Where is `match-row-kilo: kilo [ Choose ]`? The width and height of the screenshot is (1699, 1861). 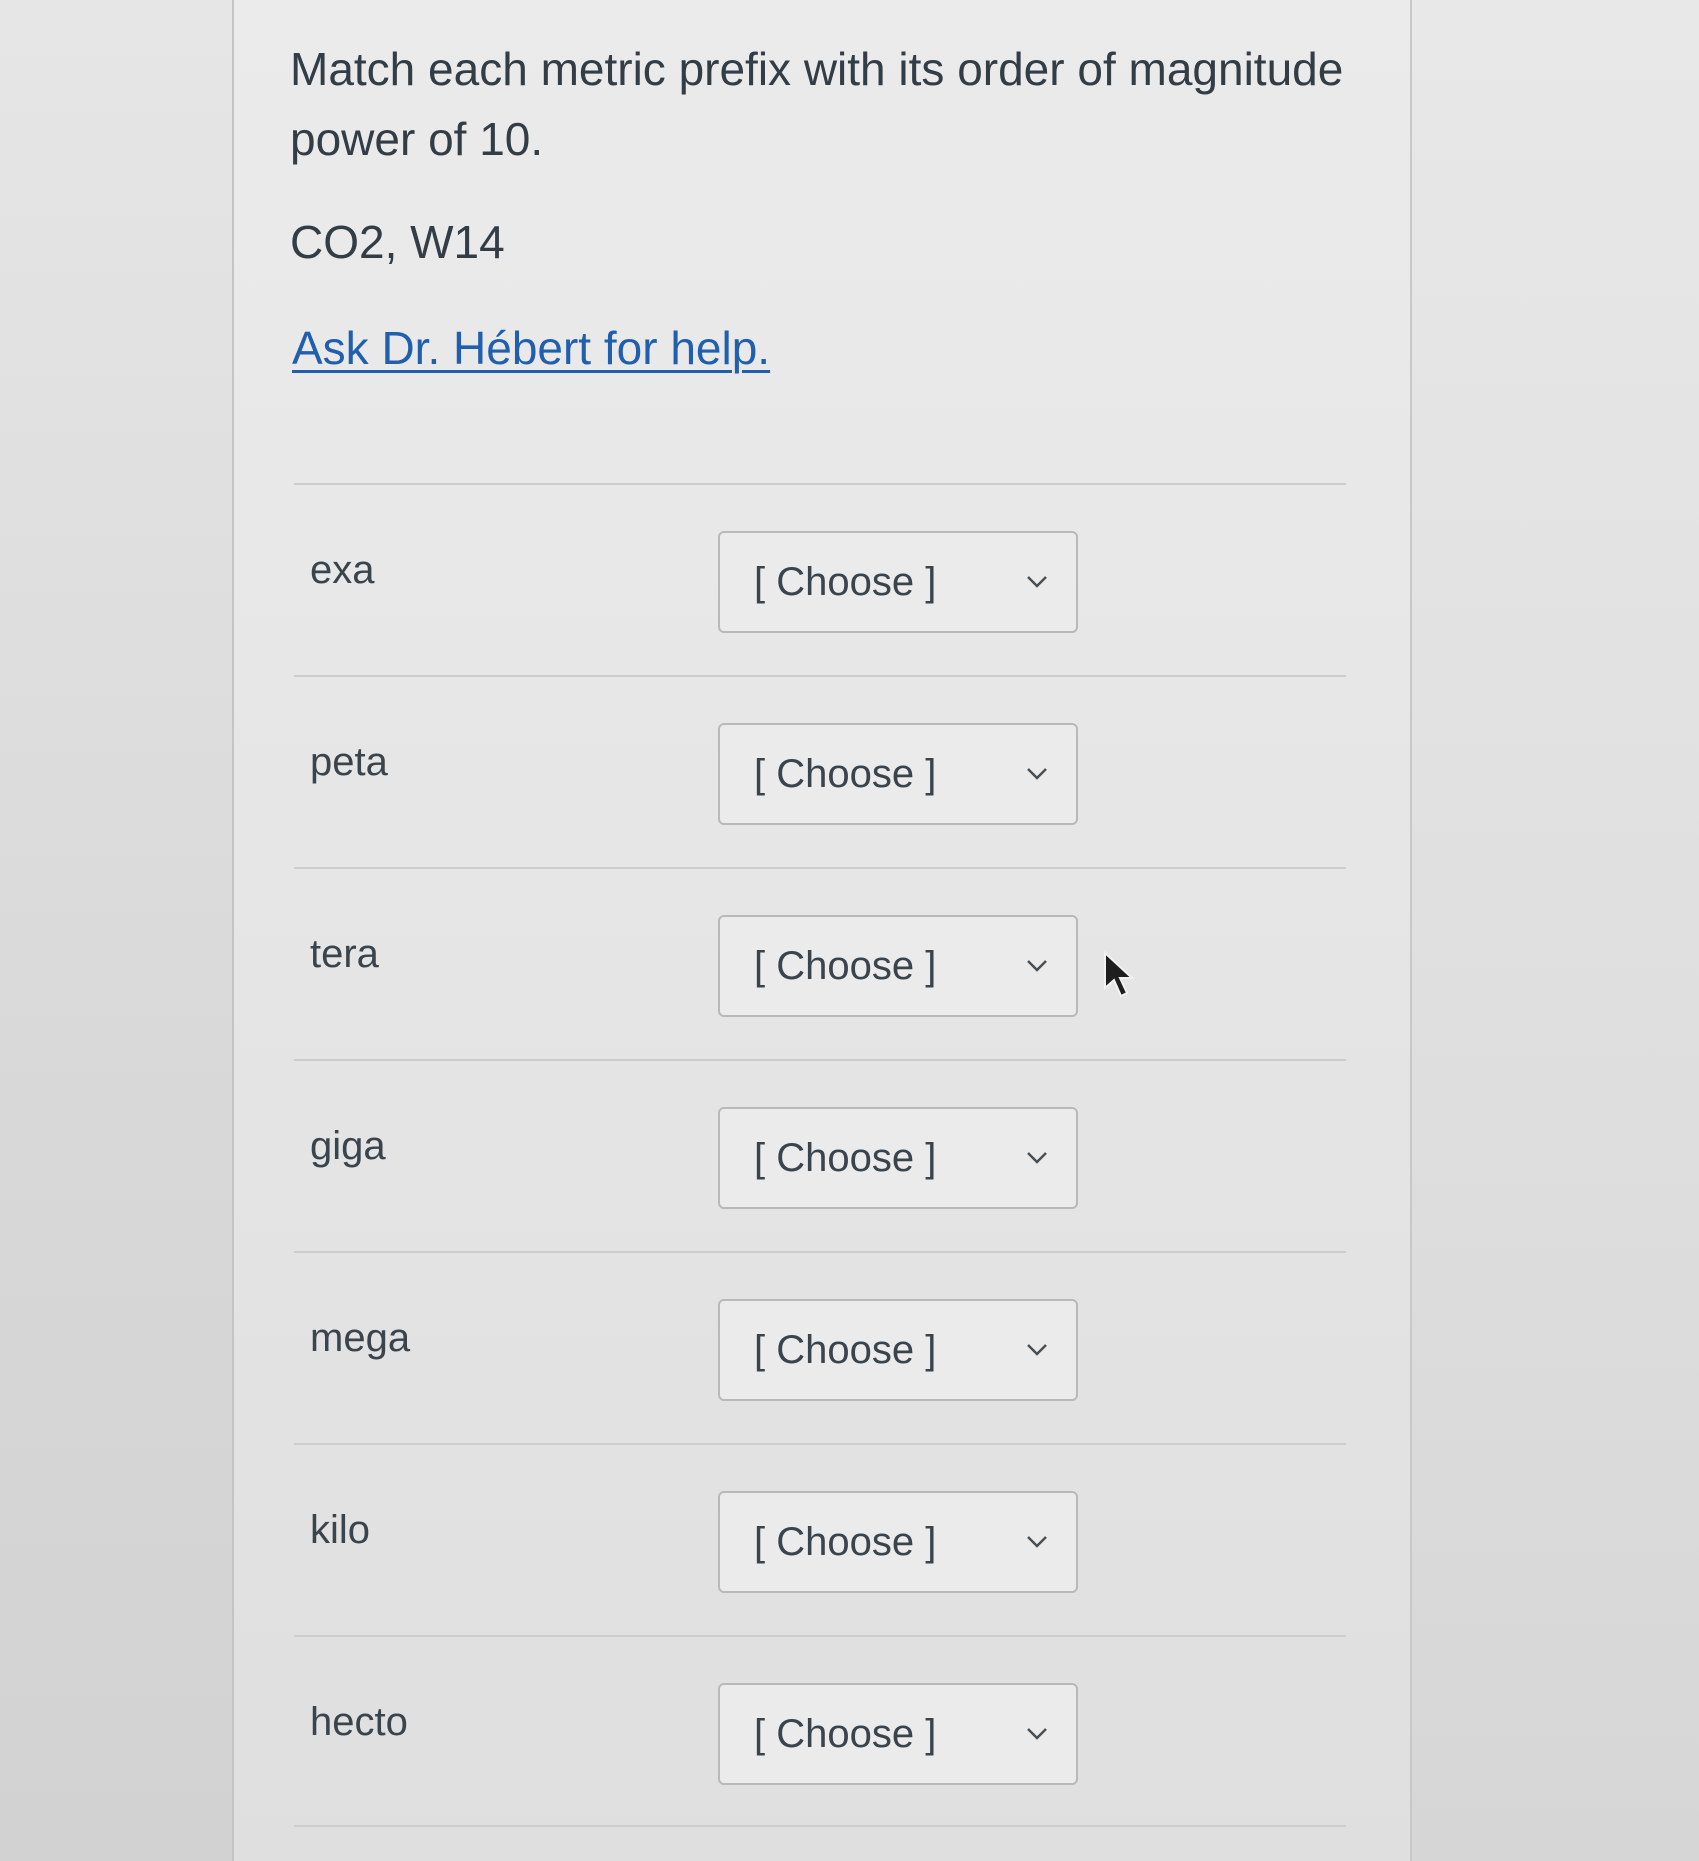
match-row-kilo: kilo [ Choose ] is located at coordinates (820, 1539).